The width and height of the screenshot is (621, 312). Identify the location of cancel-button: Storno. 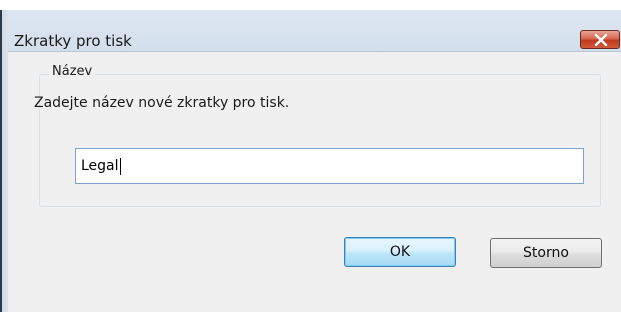
(546, 253).